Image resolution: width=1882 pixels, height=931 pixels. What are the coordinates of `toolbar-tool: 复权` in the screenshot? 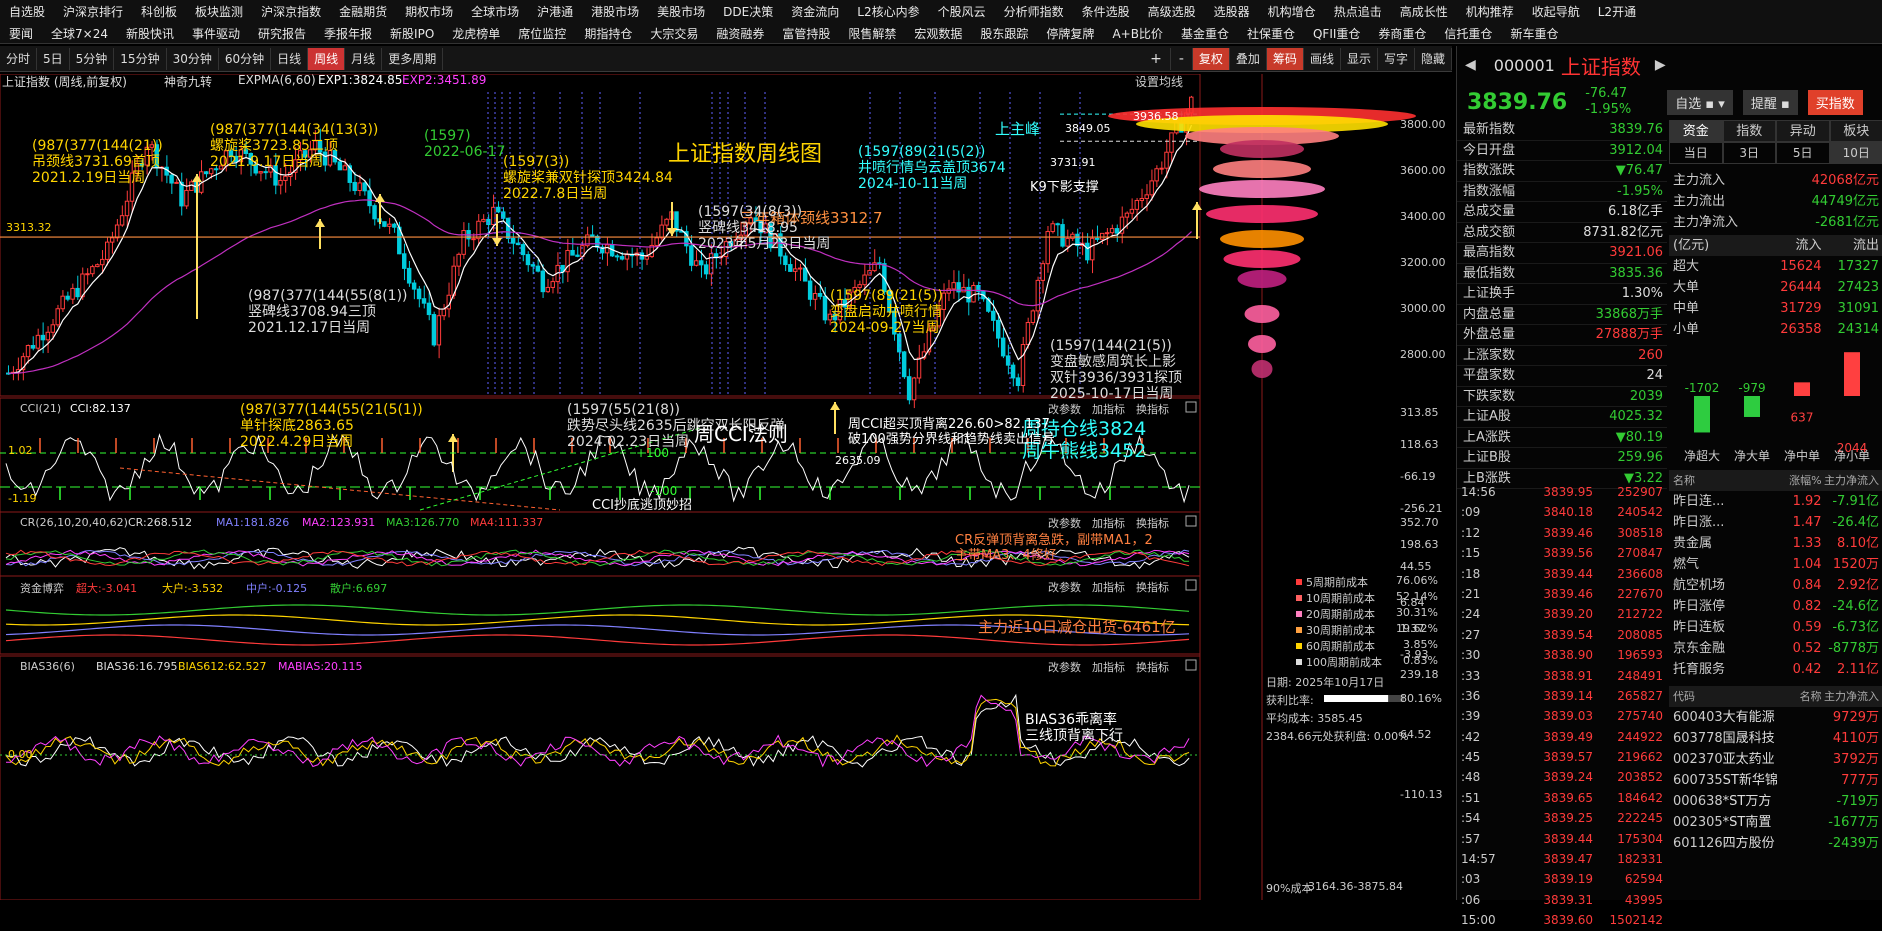 It's located at (1211, 59).